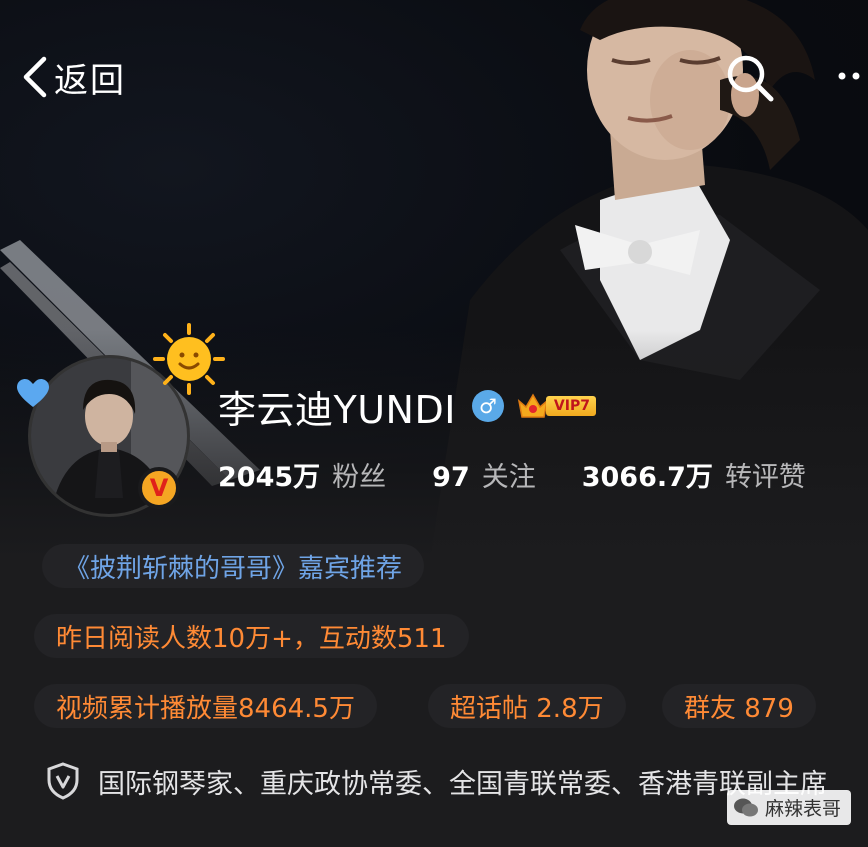  Describe the element at coordinates (121, 420) in the screenshot. I see `avatar-container: V` at that location.